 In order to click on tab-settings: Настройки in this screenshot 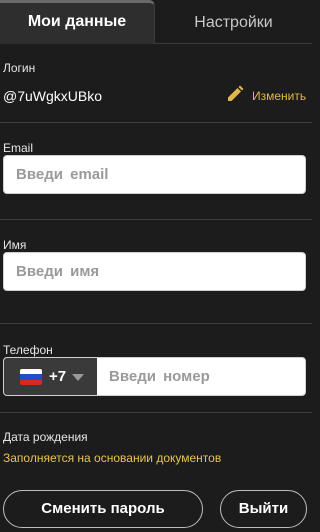, I will do `click(233, 22)`.